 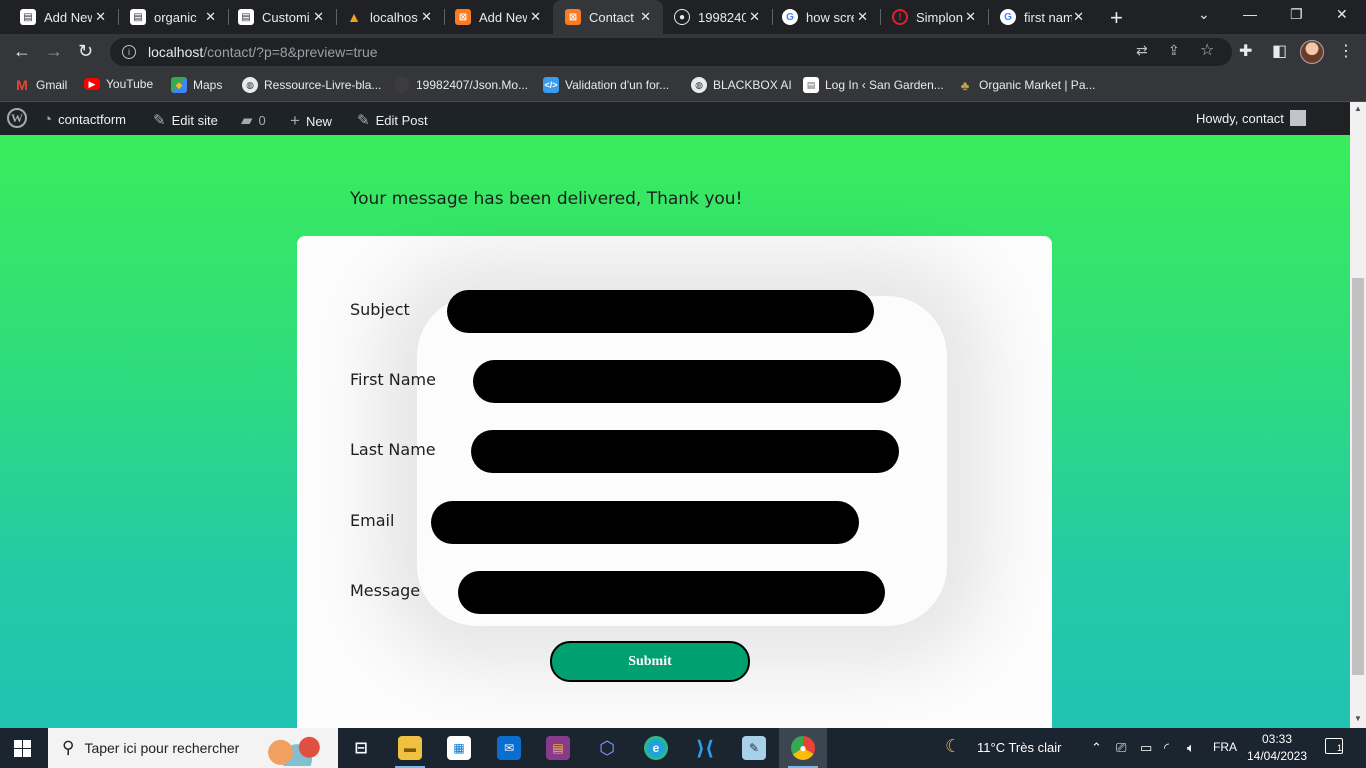 What do you see at coordinates (176, 52) in the screenshot?
I see `url-host: localhost` at bounding box center [176, 52].